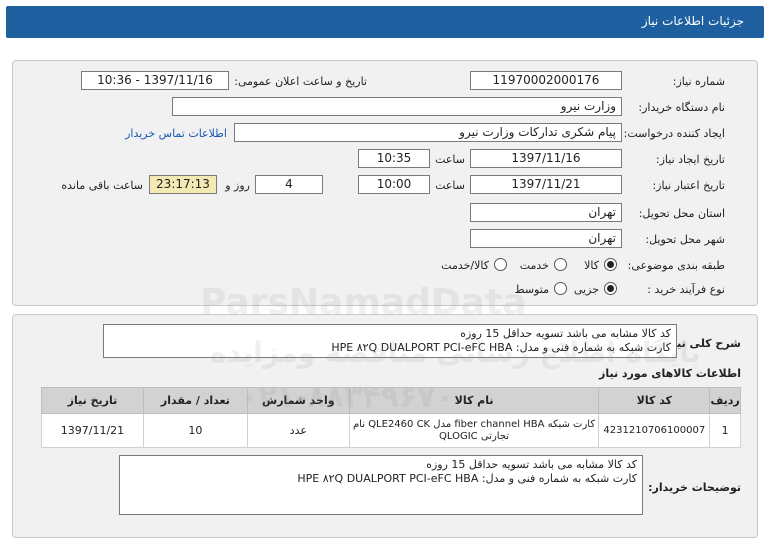 The width and height of the screenshot is (770, 545). What do you see at coordinates (694, 487) in the screenshot?
I see `buyer-notes-label: توضیحات خریدار:` at bounding box center [694, 487].